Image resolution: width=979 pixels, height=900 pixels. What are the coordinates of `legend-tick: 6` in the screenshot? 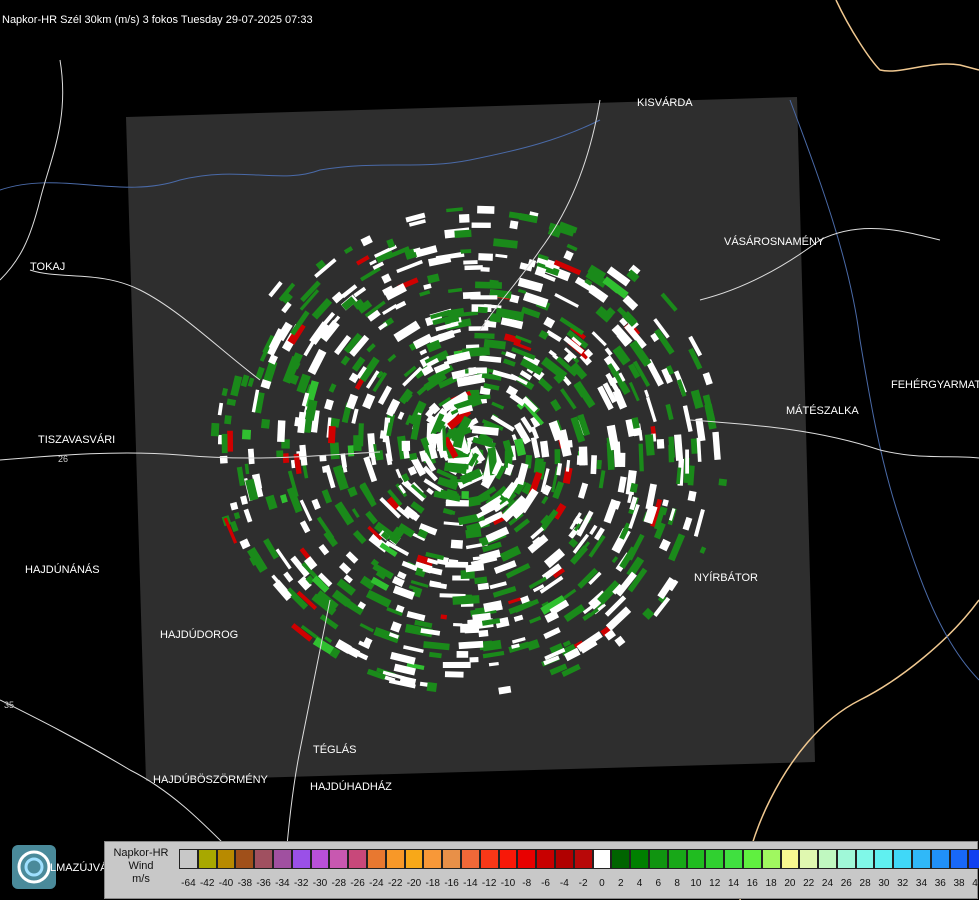 It's located at (658, 883).